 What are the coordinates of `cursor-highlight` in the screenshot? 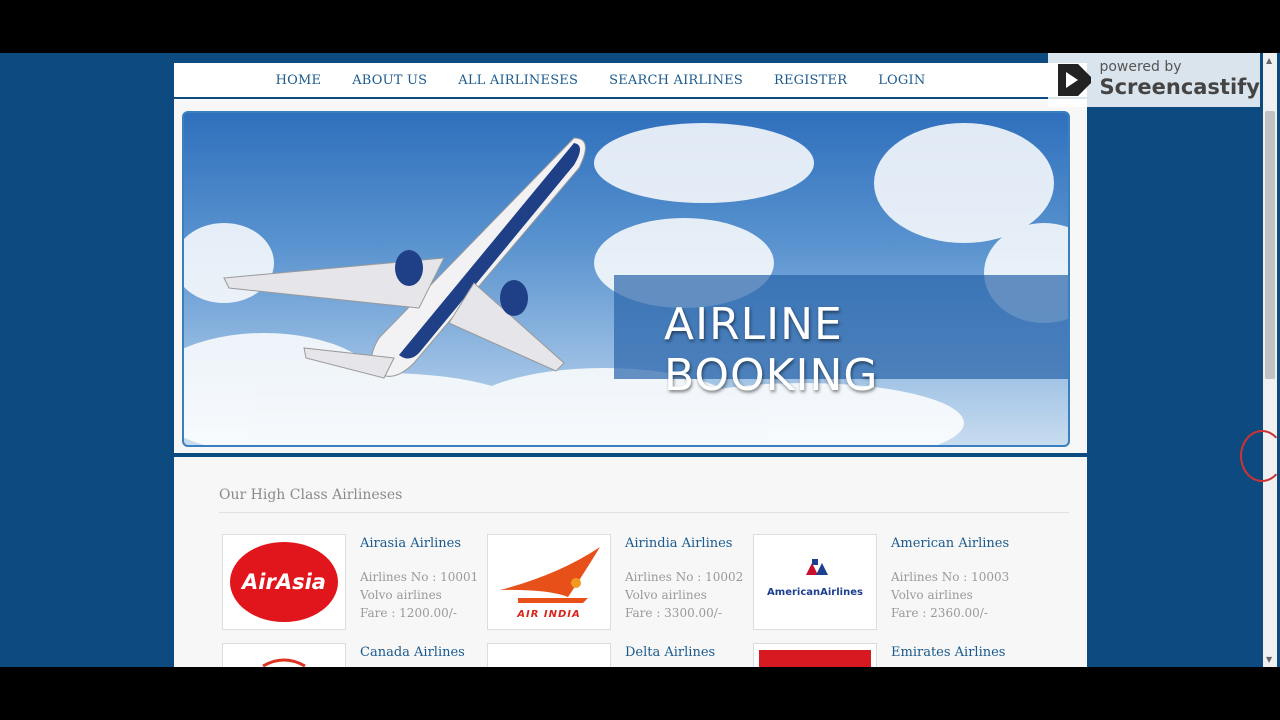 It's located at (1260, 456).